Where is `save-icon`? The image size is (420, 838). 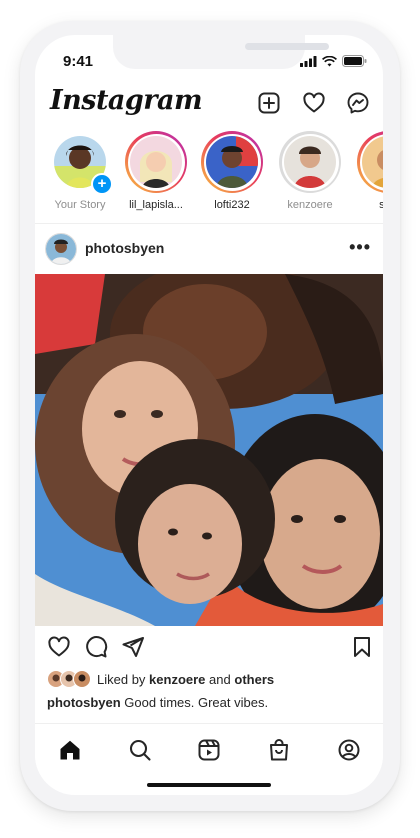 save-icon is located at coordinates (362, 647).